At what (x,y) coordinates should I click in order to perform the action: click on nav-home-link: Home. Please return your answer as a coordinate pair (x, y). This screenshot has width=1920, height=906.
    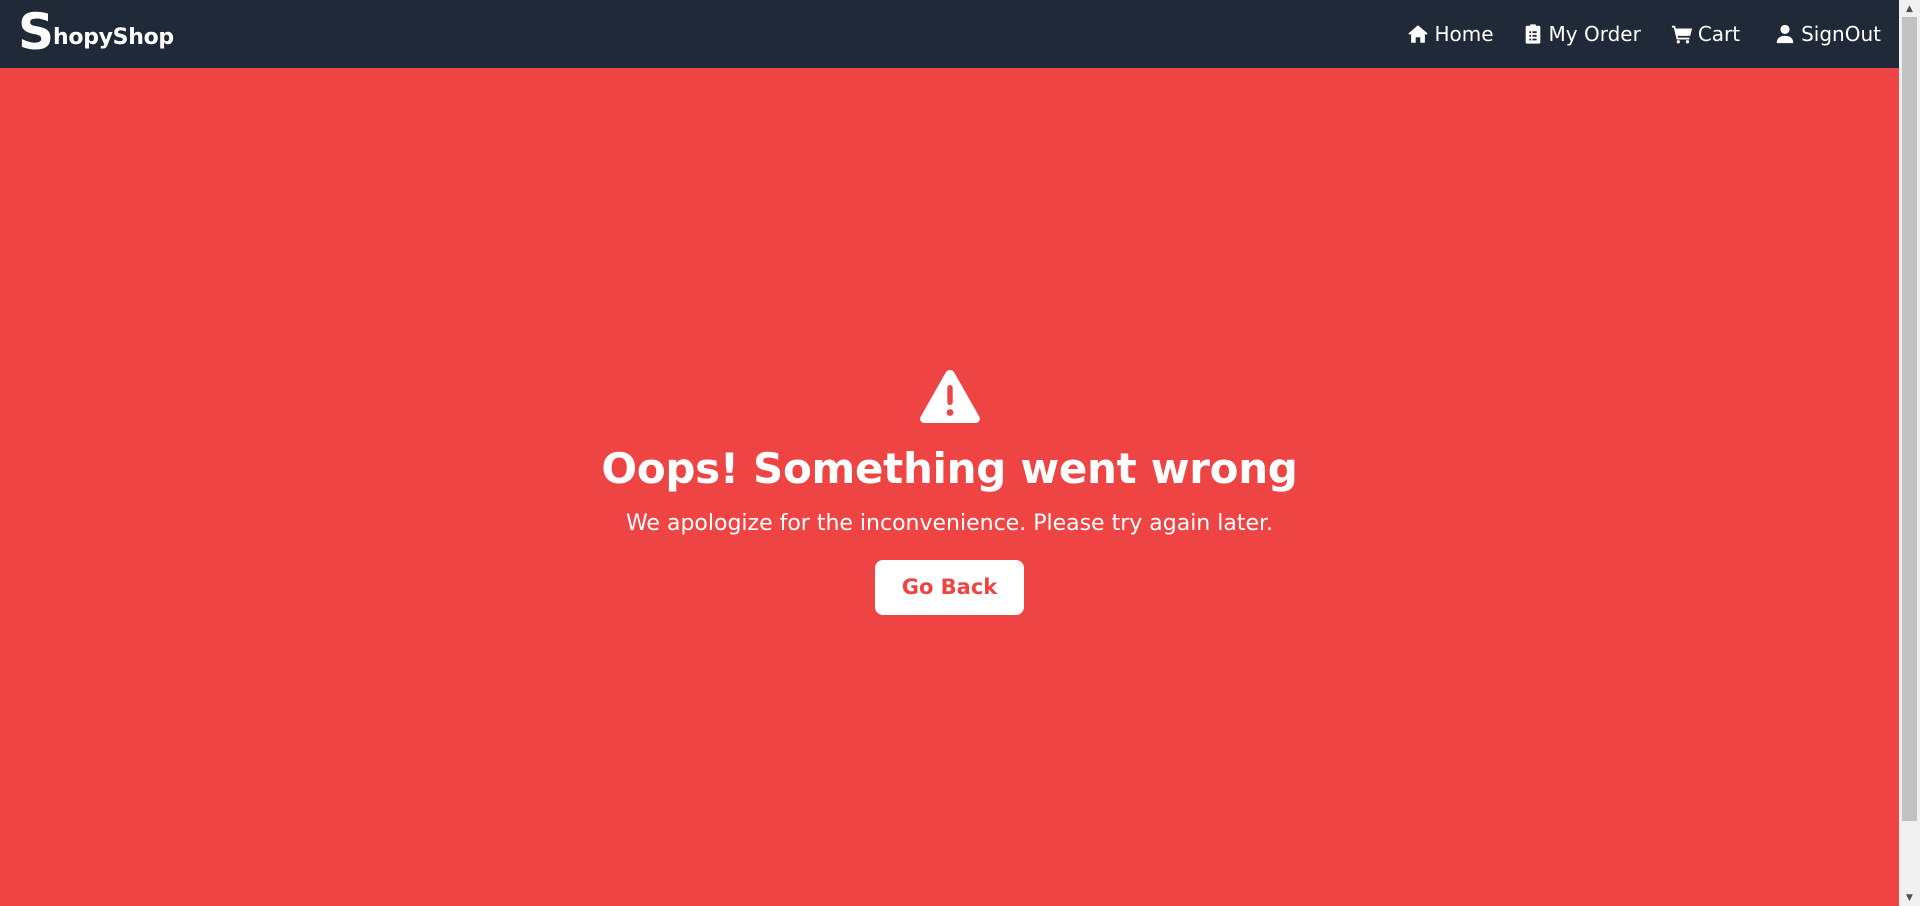
    Looking at the image, I should click on (1450, 34).